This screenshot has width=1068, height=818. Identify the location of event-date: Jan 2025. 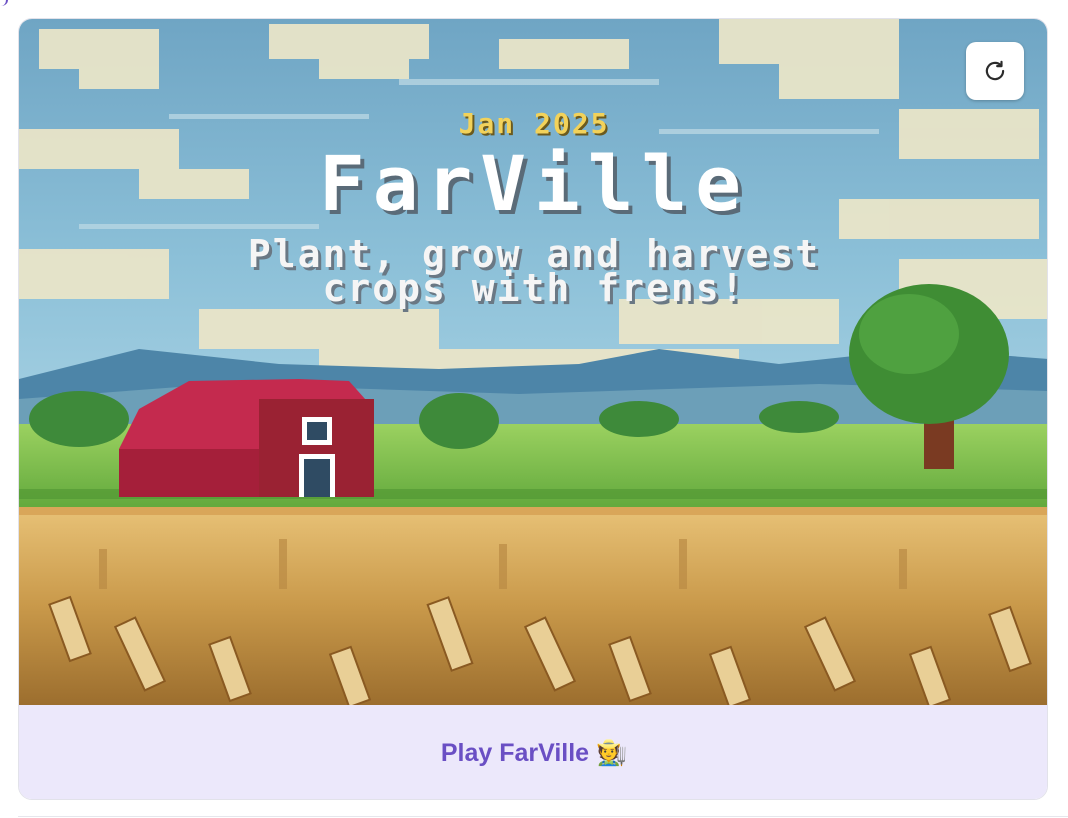
(534, 123).